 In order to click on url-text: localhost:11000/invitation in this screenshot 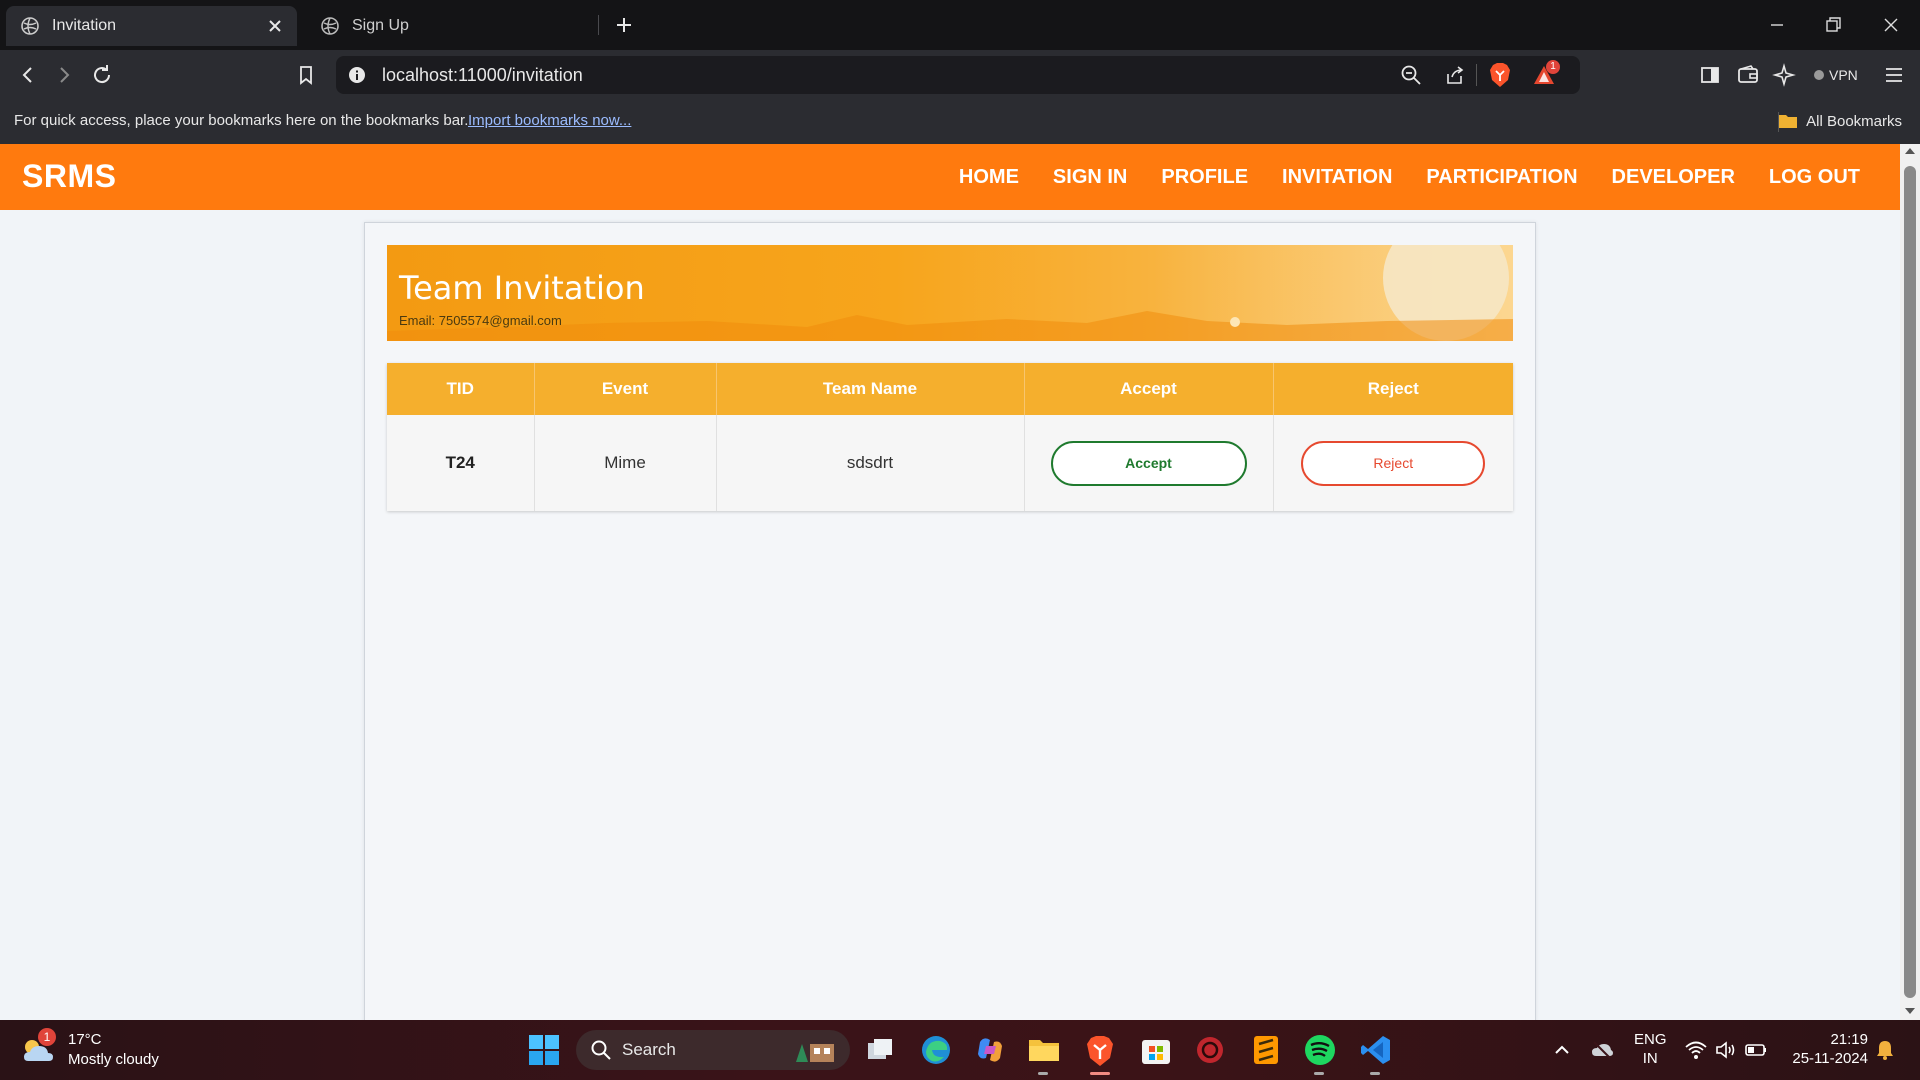, I will do `click(482, 75)`.